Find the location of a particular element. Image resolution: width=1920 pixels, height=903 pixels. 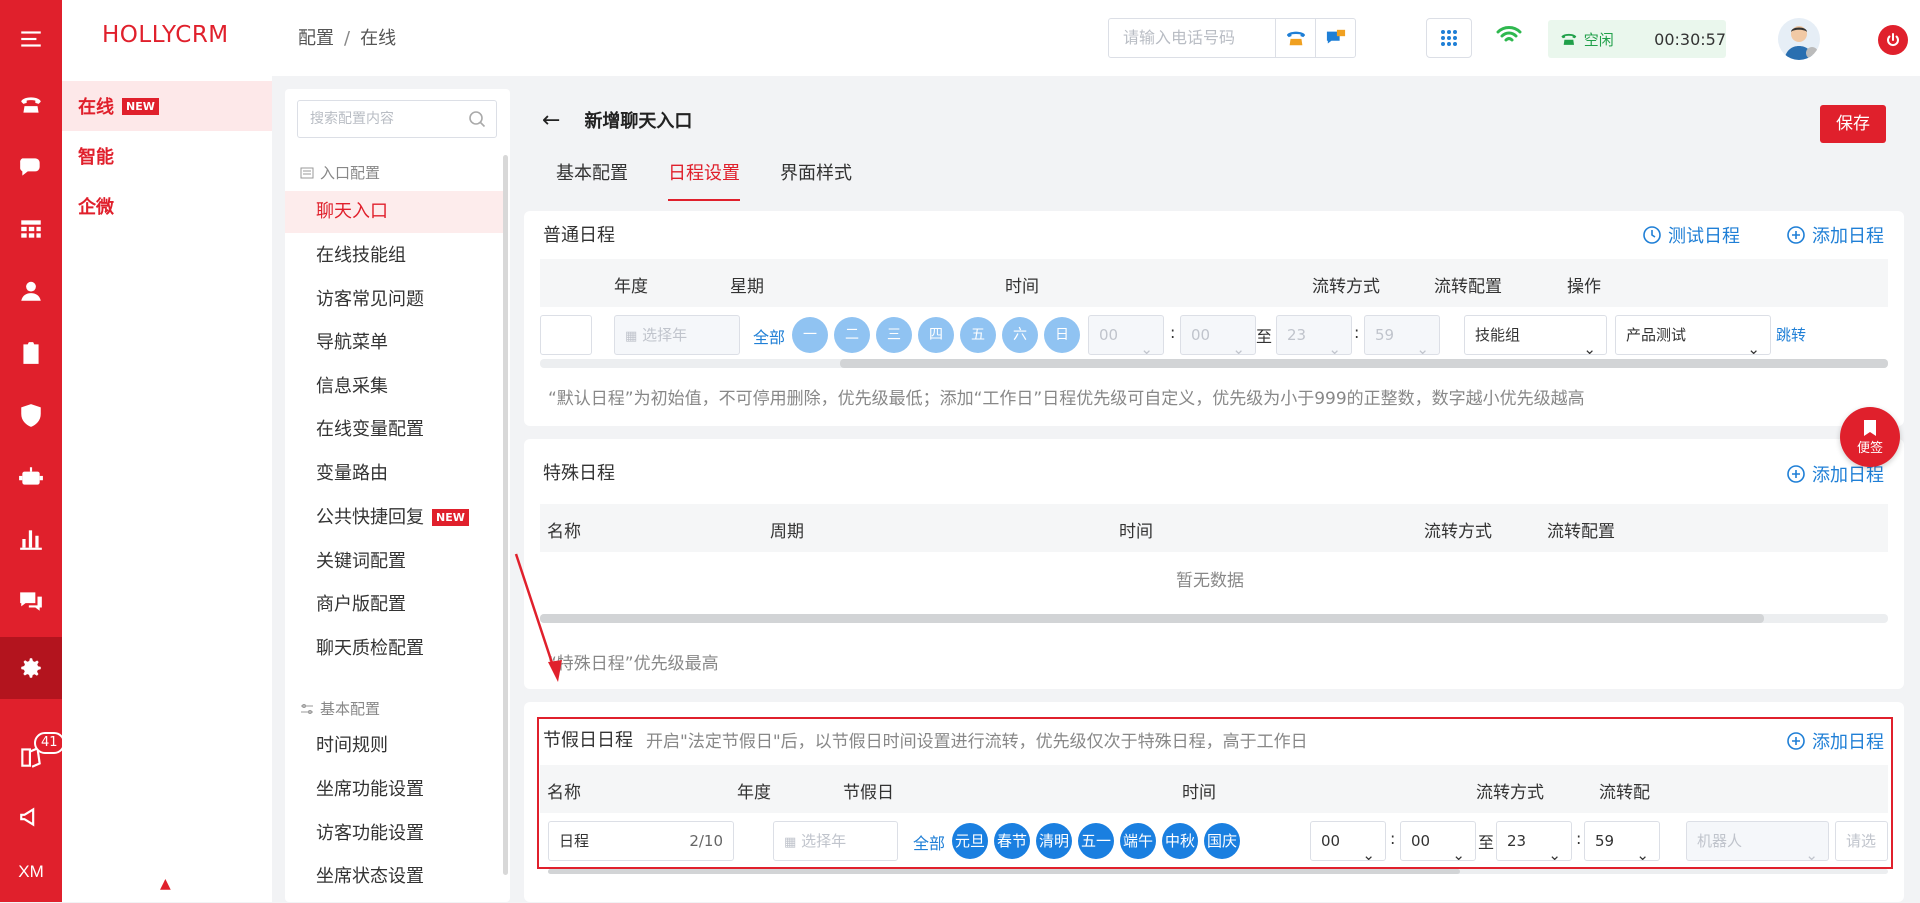

normal-flow-config-select: 产品测试 ⌄ is located at coordinates (1693, 336).